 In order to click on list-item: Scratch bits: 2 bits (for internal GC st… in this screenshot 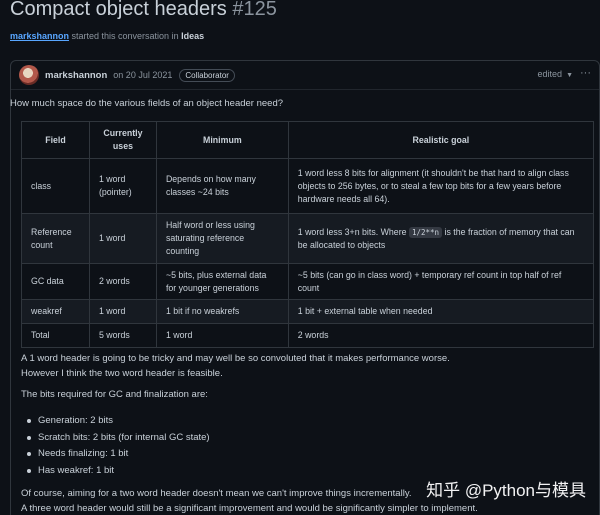, I will do `click(118, 438)`.